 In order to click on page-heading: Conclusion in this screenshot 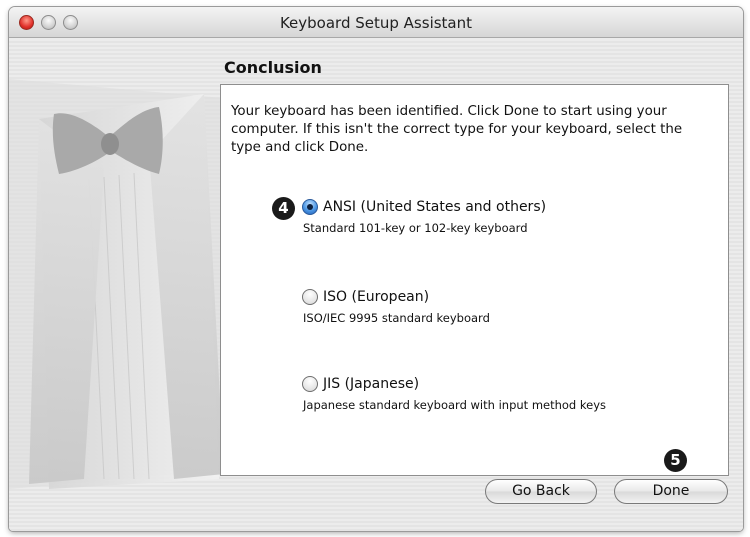, I will do `click(273, 67)`.